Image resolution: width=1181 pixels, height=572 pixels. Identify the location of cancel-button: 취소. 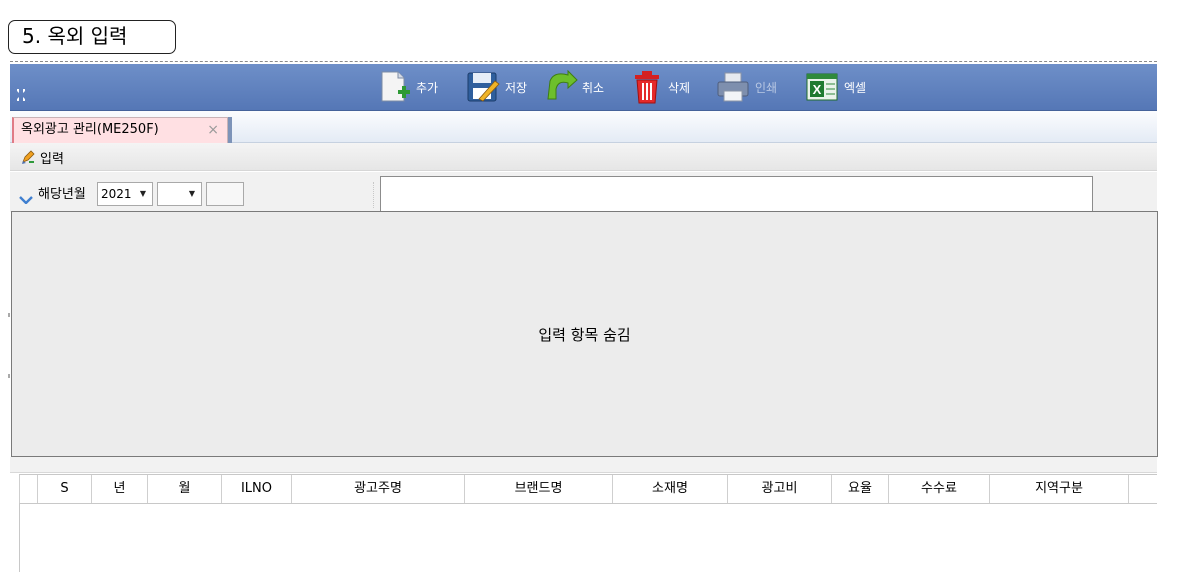
(574, 87).